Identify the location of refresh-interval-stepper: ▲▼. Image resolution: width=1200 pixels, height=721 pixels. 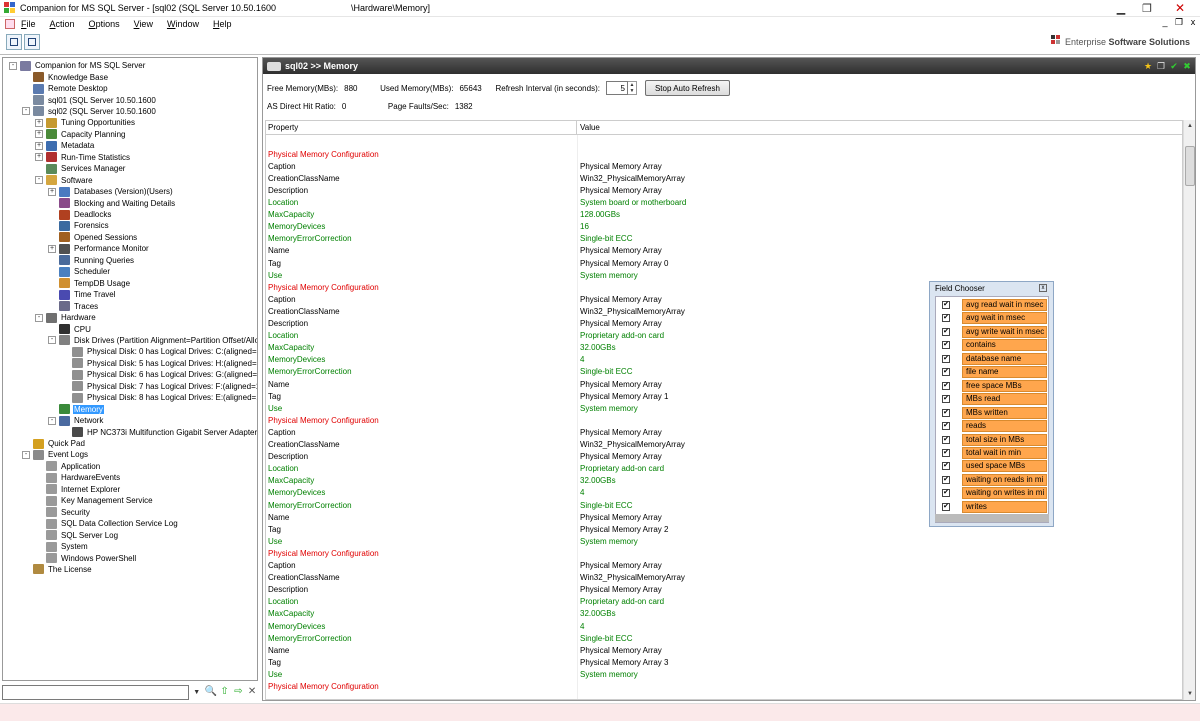
(621, 88).